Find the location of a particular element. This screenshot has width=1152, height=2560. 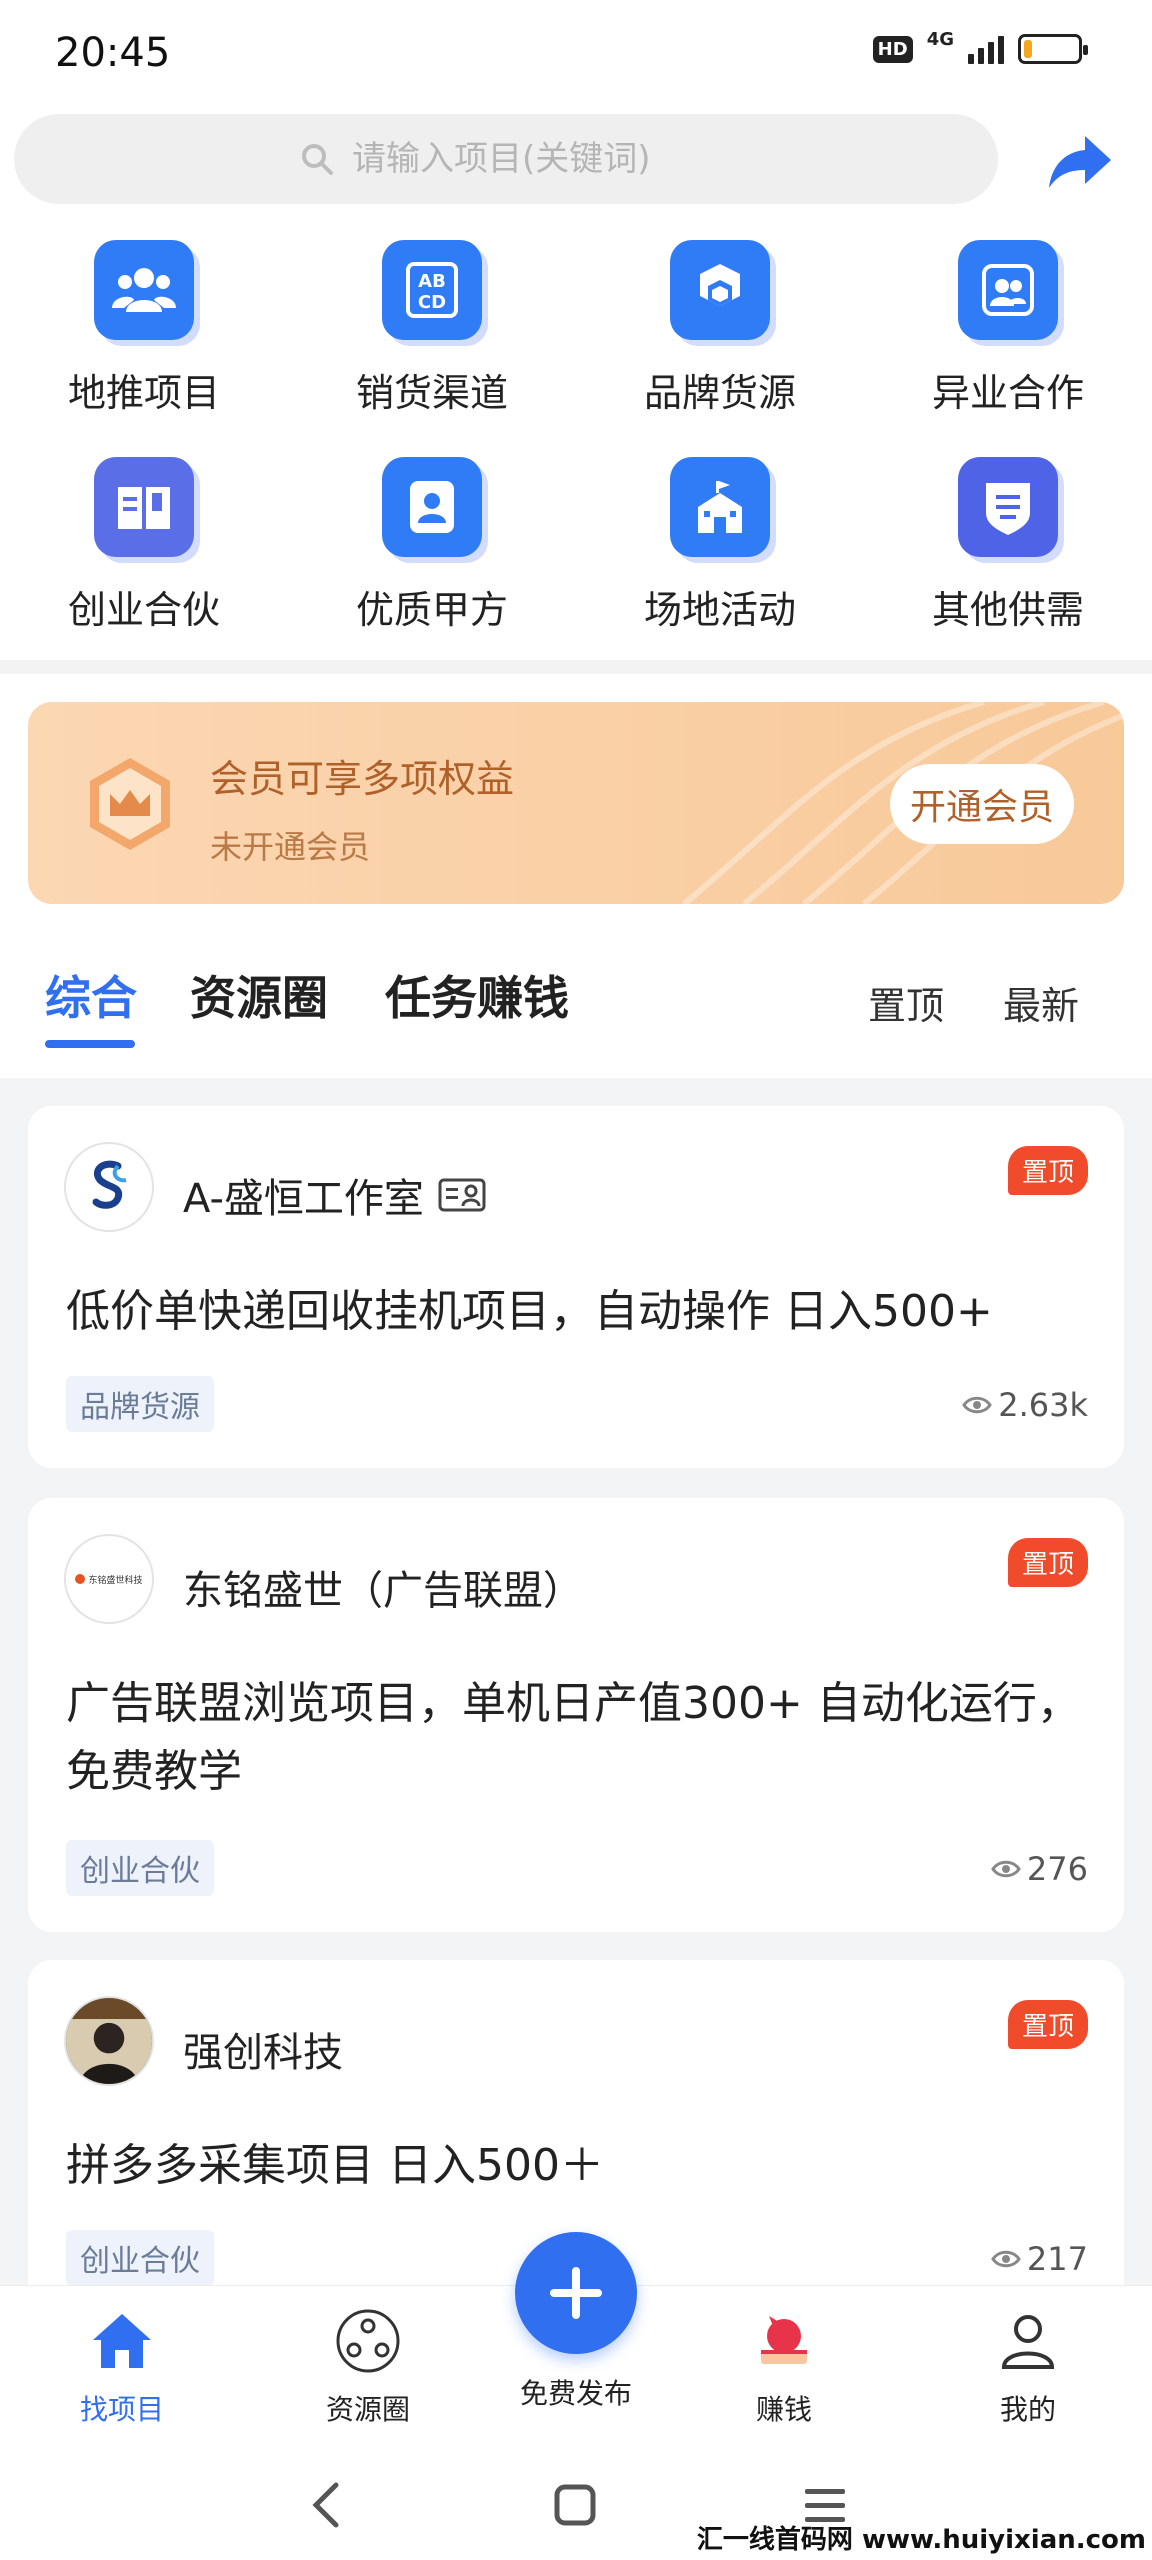

category-item-venue-event: 场地活动 is located at coordinates (720, 545).